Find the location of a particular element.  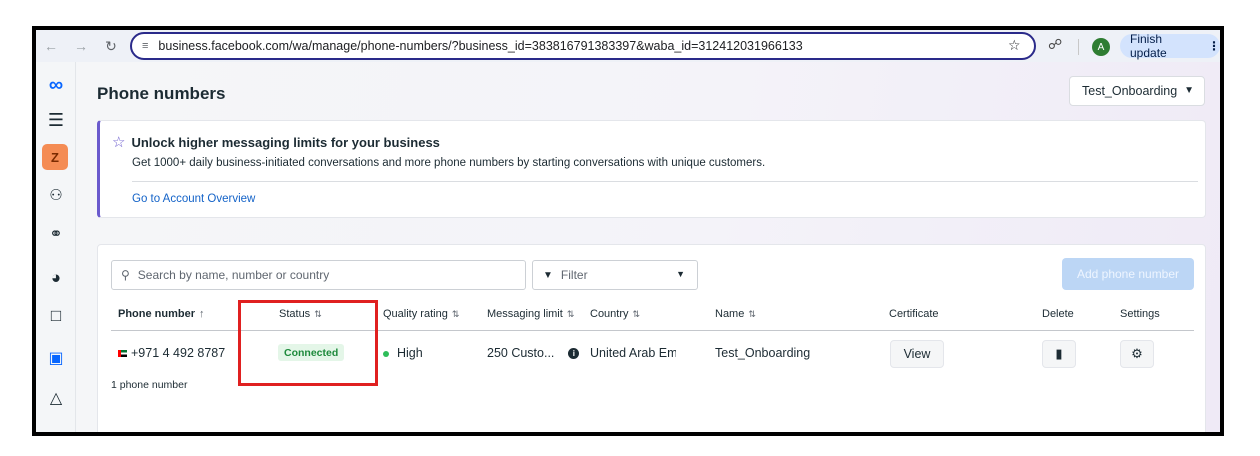

gear-icon: ⚙ is located at coordinates (1137, 353).